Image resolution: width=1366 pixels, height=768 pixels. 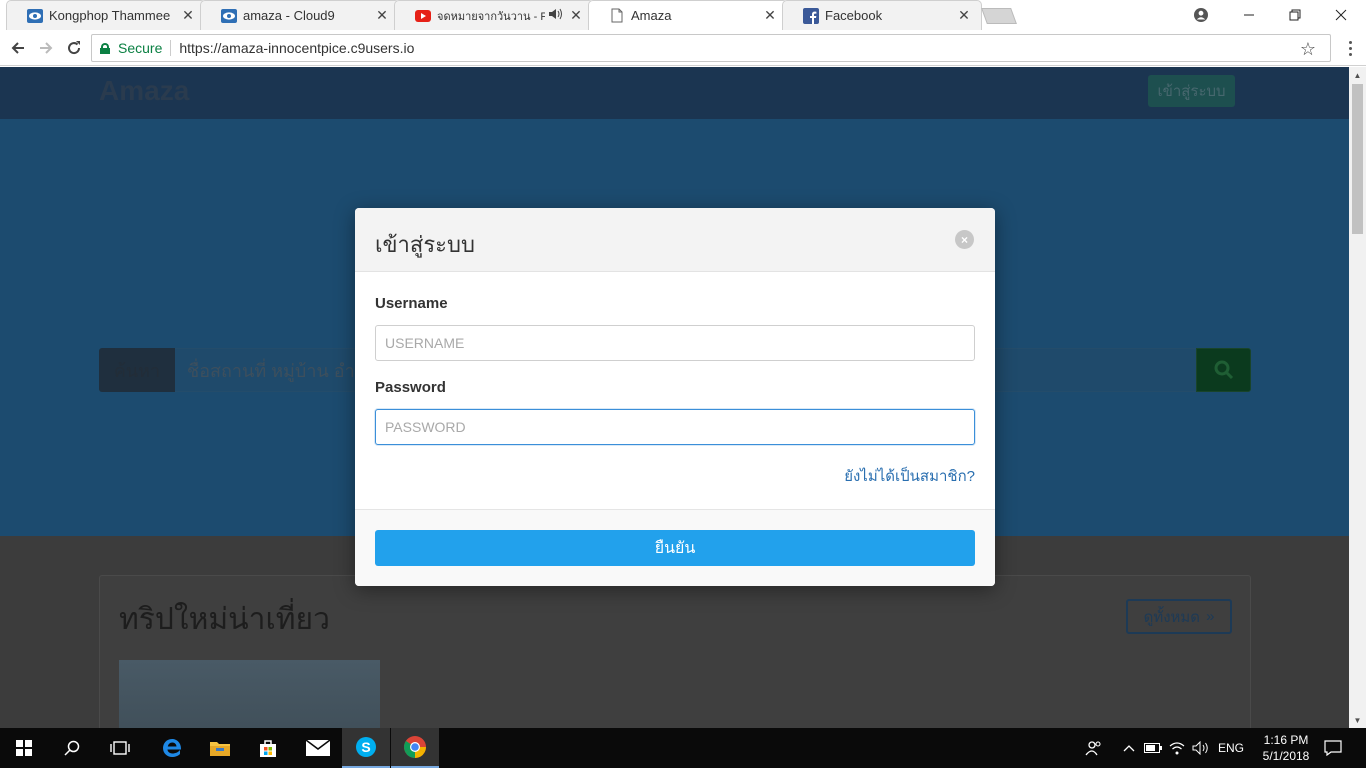 What do you see at coordinates (688, 15) in the screenshot?
I see `tab-amaza: Amaza ✕` at bounding box center [688, 15].